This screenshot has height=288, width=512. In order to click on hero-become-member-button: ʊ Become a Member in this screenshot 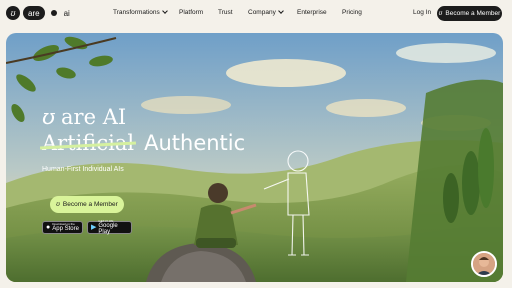, I will do `click(87, 204)`.